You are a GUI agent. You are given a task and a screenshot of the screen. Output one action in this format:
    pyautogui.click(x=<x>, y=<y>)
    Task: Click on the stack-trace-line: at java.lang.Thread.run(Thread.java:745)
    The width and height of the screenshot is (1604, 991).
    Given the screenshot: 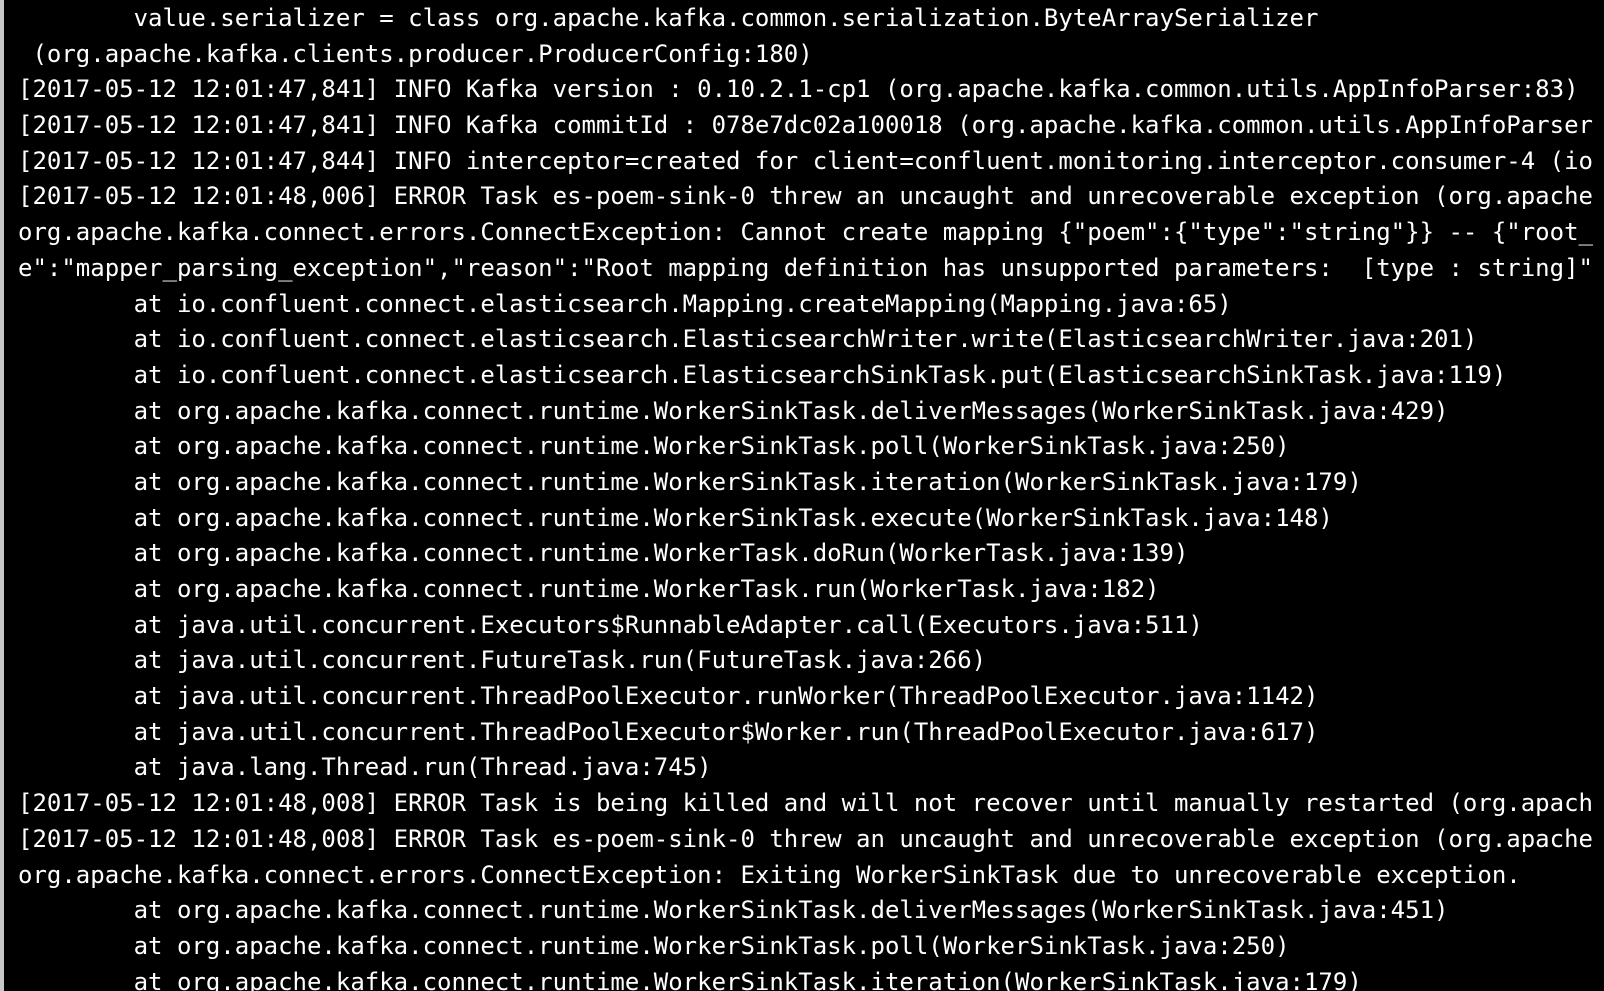 What is the action you would take?
    pyautogui.click(x=365, y=767)
    